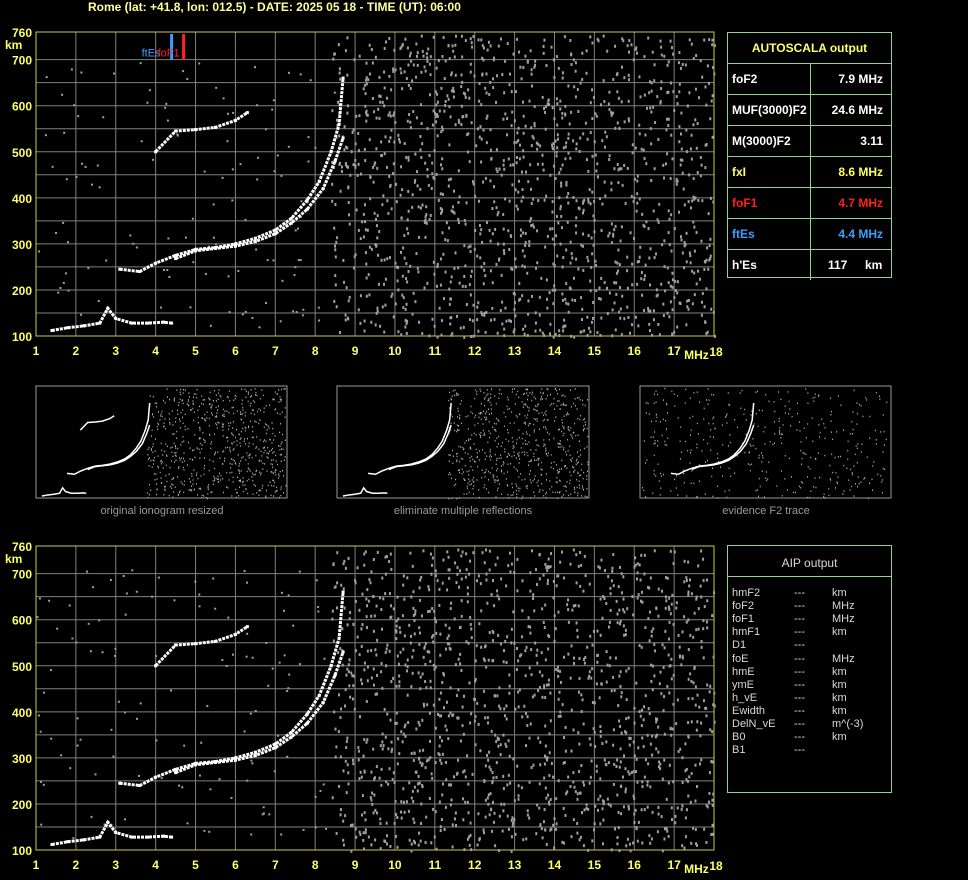 Image resolution: width=968 pixels, height=880 pixels. Describe the element at coordinates (22, 245) in the screenshot. I see `y-tick-label: 300` at that location.